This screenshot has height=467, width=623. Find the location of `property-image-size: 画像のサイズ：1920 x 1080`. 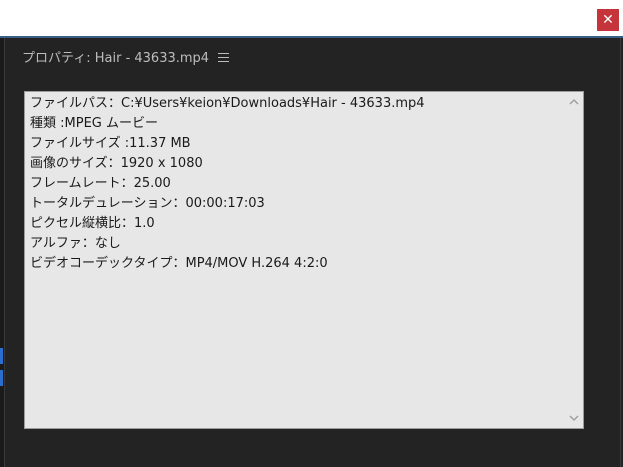

property-image-size: 画像のサイズ：1920 x 1080 is located at coordinates (116, 163).